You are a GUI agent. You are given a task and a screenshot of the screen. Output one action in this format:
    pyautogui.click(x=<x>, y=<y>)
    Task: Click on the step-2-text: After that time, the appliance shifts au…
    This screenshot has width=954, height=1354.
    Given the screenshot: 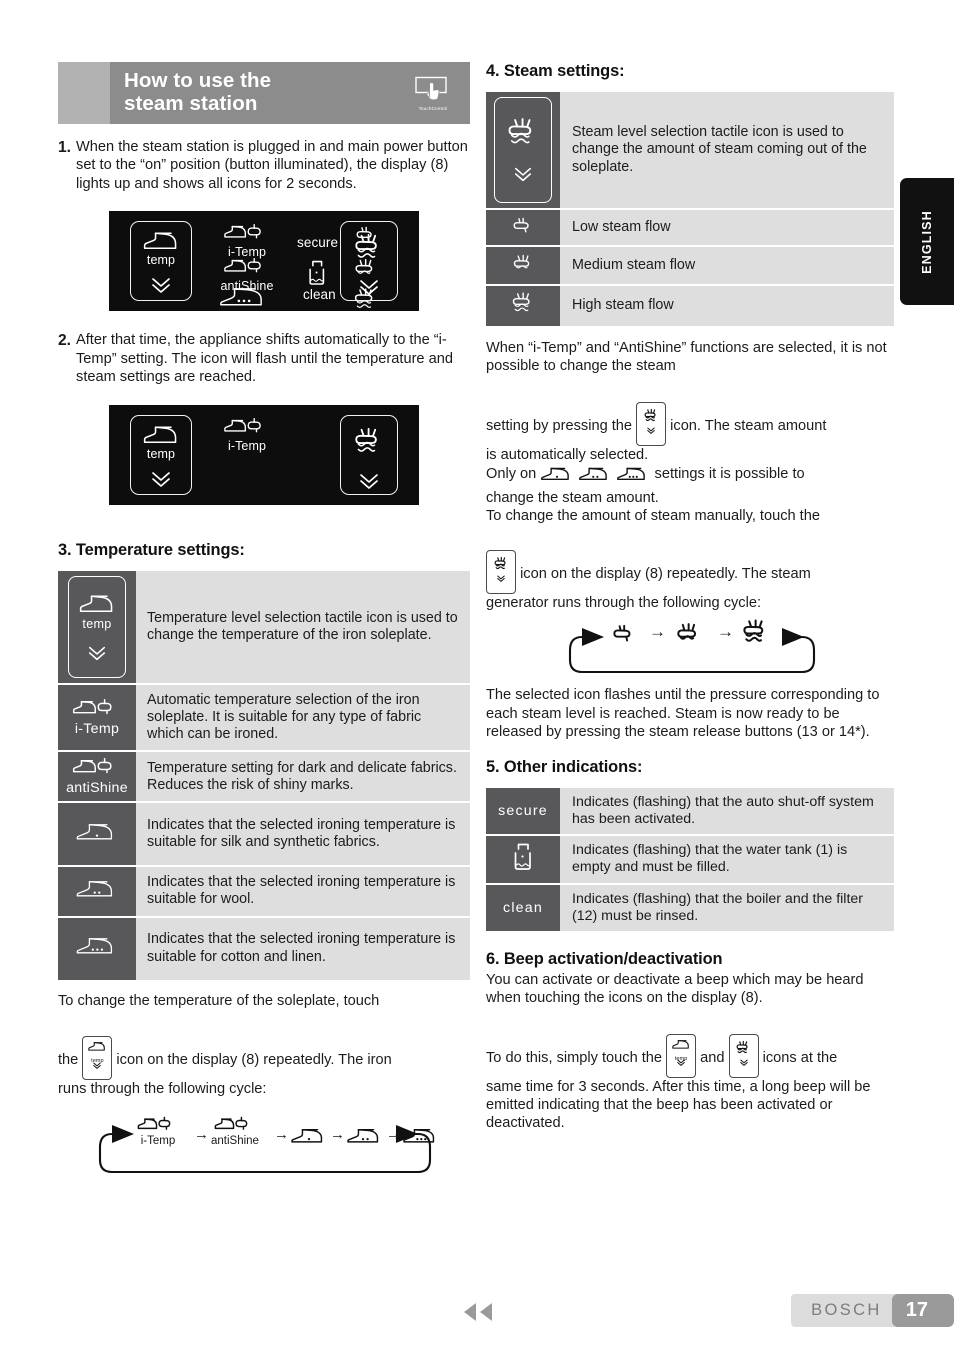 What is the action you would take?
    pyautogui.click(x=264, y=359)
    